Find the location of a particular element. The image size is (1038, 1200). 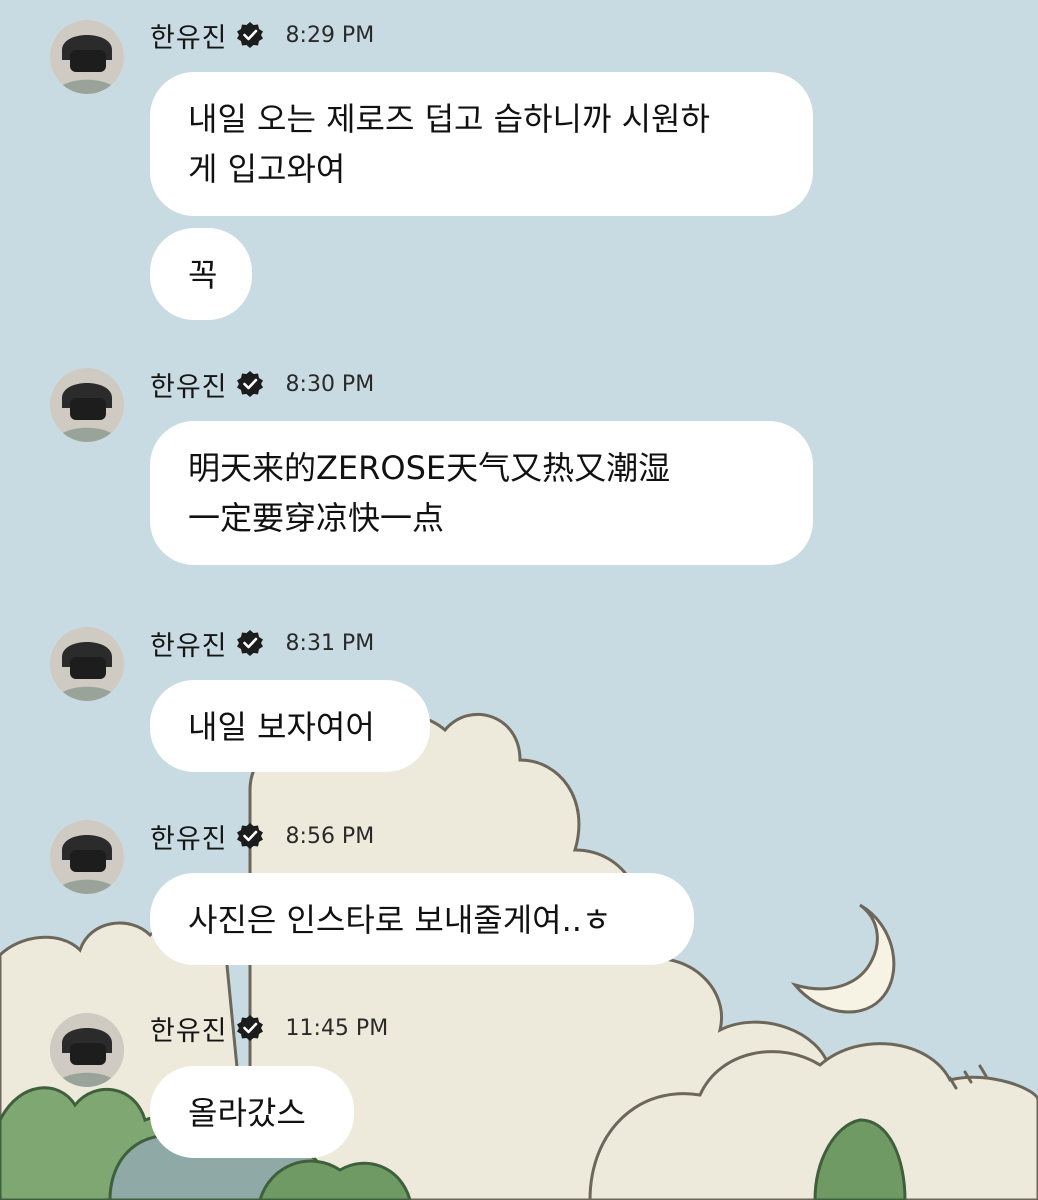

message-bubble: 사진은 인스타로 보내줄게여..ㅎ is located at coordinates (422, 919).